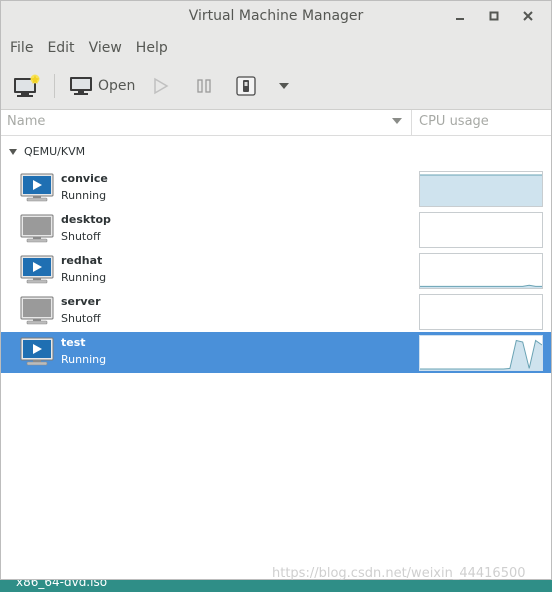 This screenshot has height=592, width=552. What do you see at coordinates (55, 151) in the screenshot?
I see `group-label: QEMU/KVM` at bounding box center [55, 151].